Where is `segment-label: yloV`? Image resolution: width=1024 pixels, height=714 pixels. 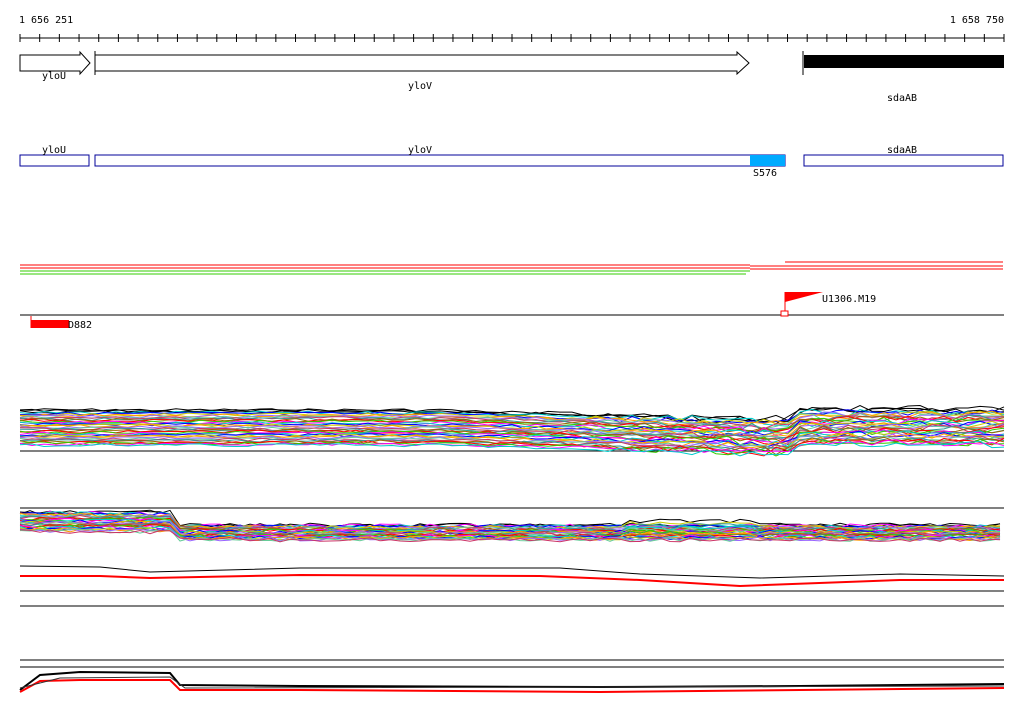
segment-label: yloV is located at coordinates (420, 150).